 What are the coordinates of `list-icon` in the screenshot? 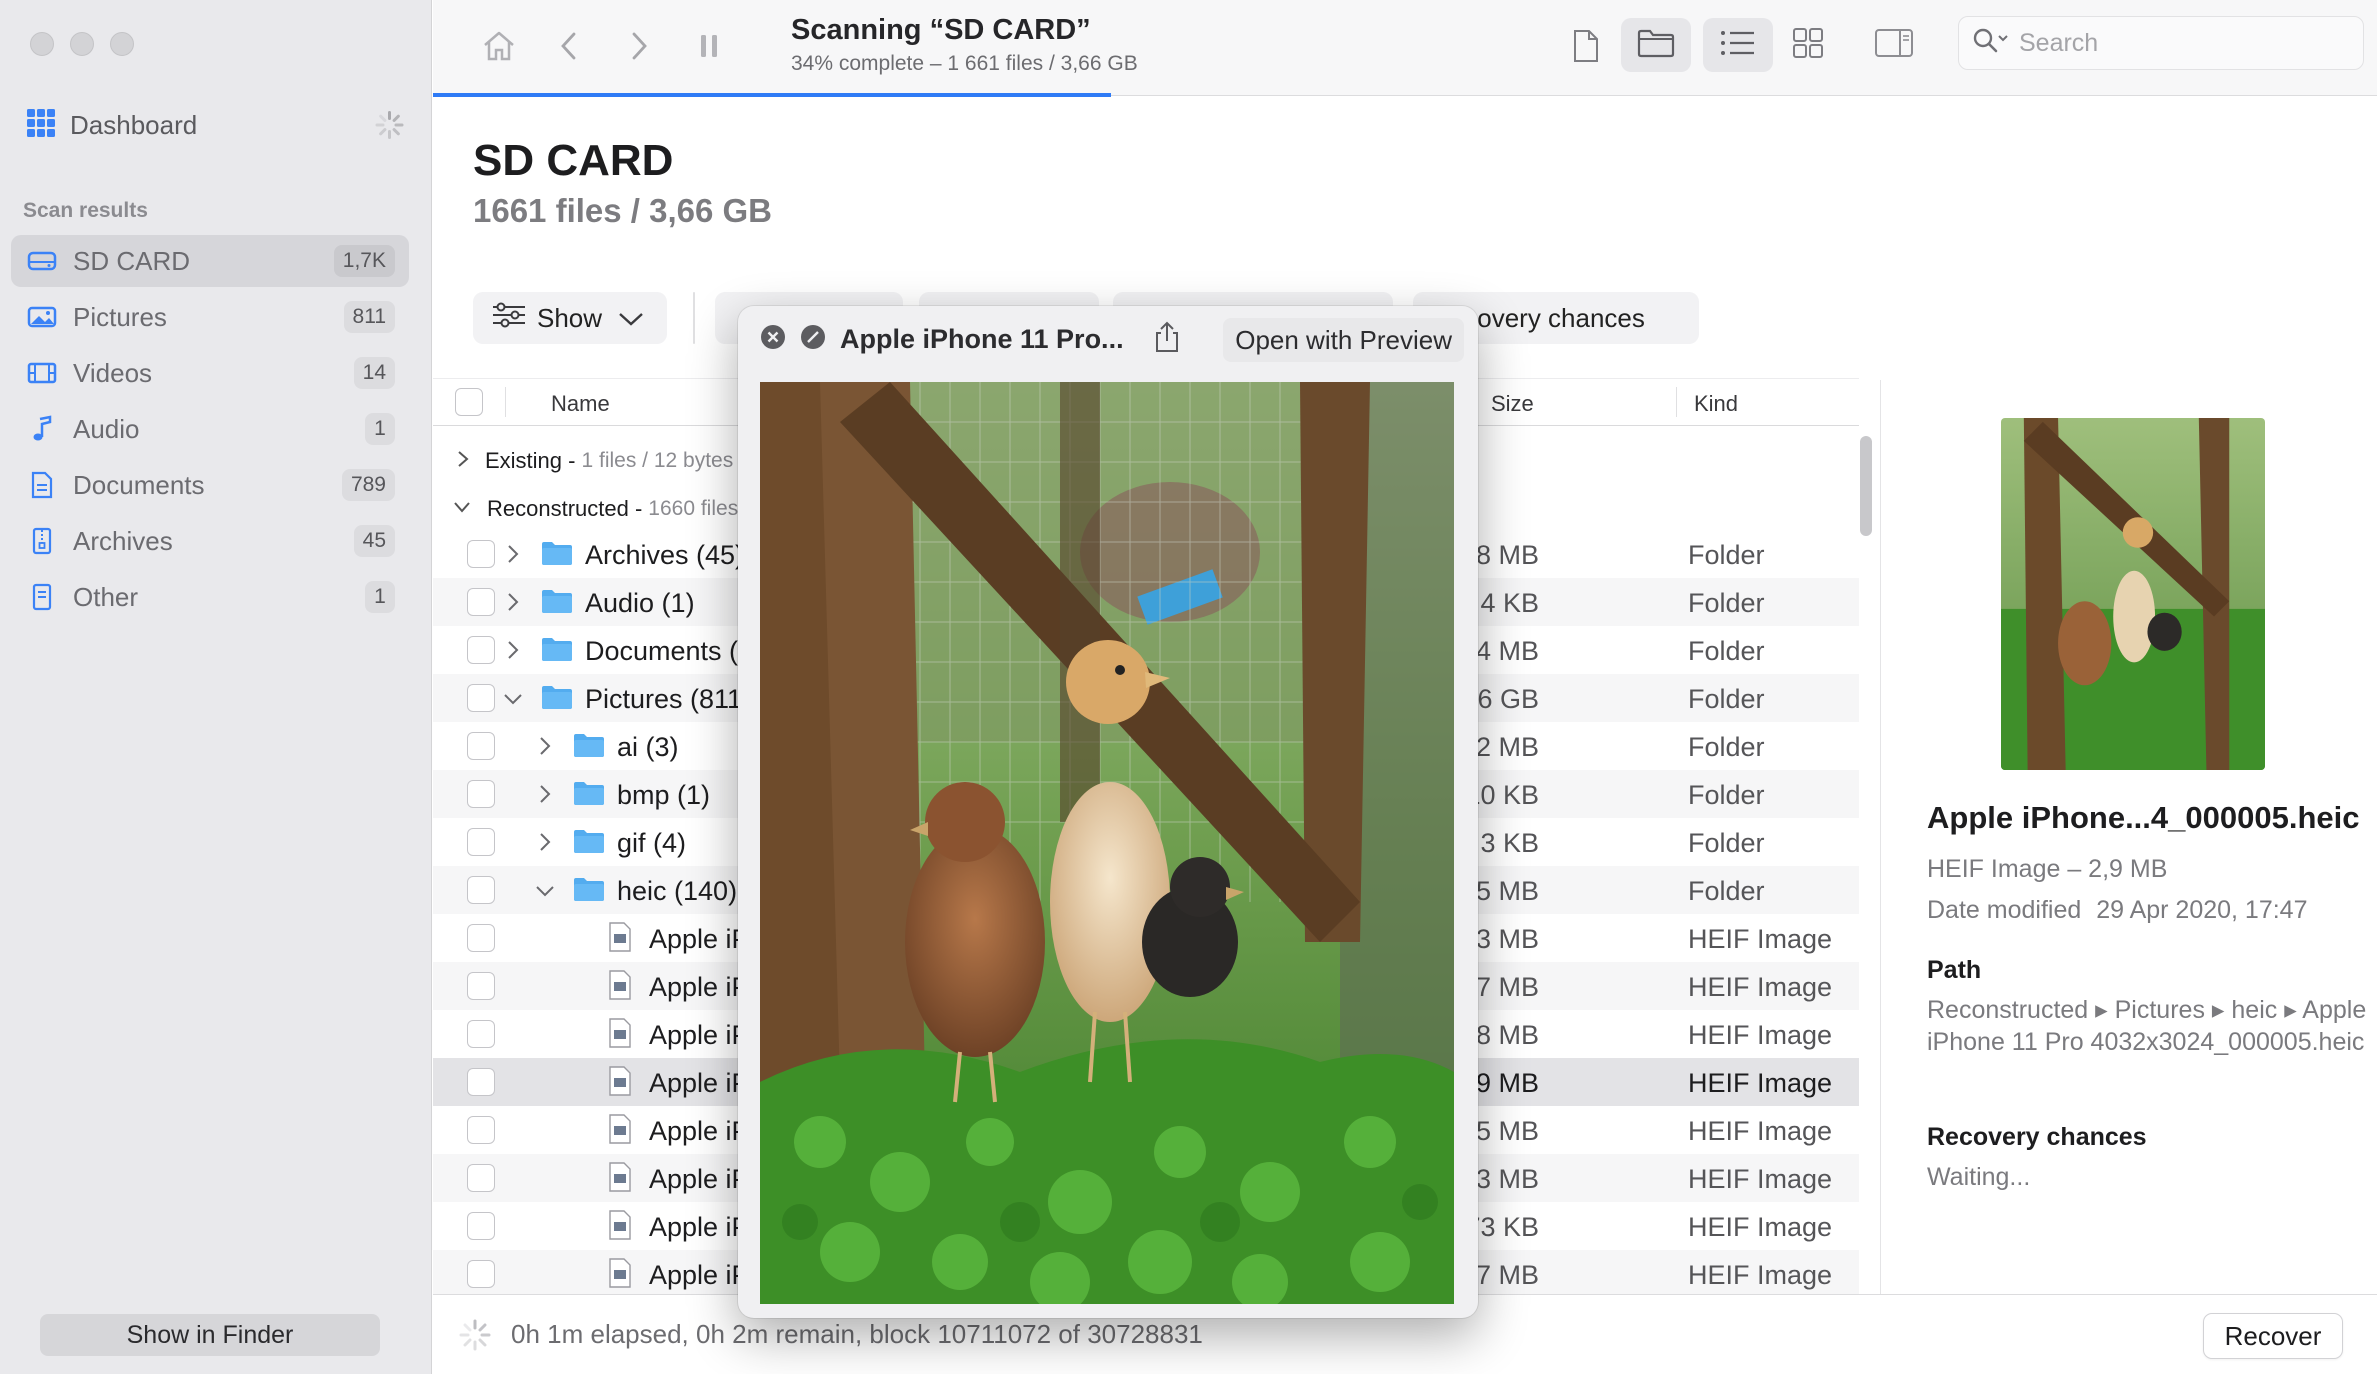 It's located at (1738, 45).